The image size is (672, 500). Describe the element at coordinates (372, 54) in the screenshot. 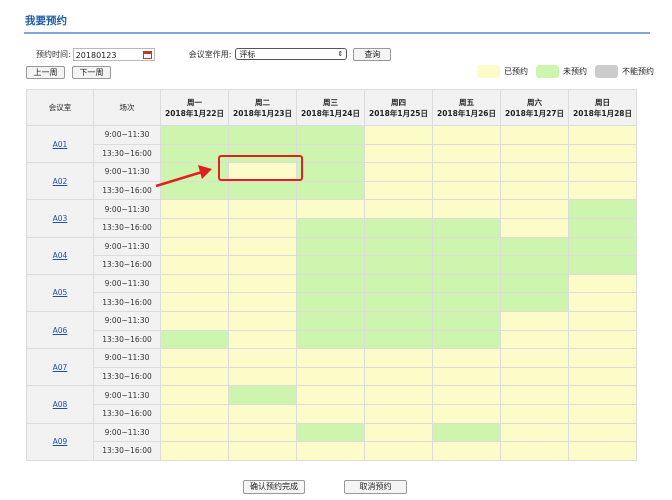

I see `search-button: 查询` at that location.